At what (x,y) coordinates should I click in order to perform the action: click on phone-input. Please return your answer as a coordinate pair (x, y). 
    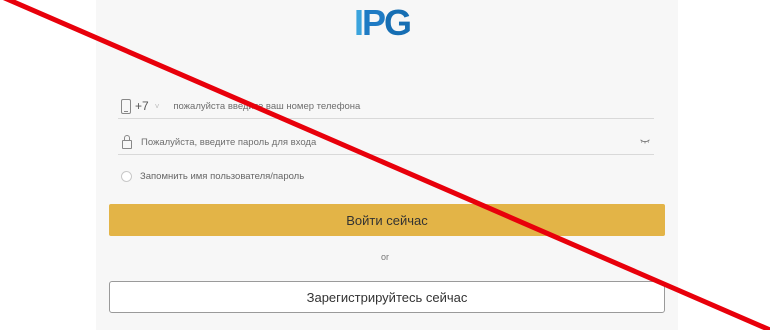
    Looking at the image, I should click on (353, 106).